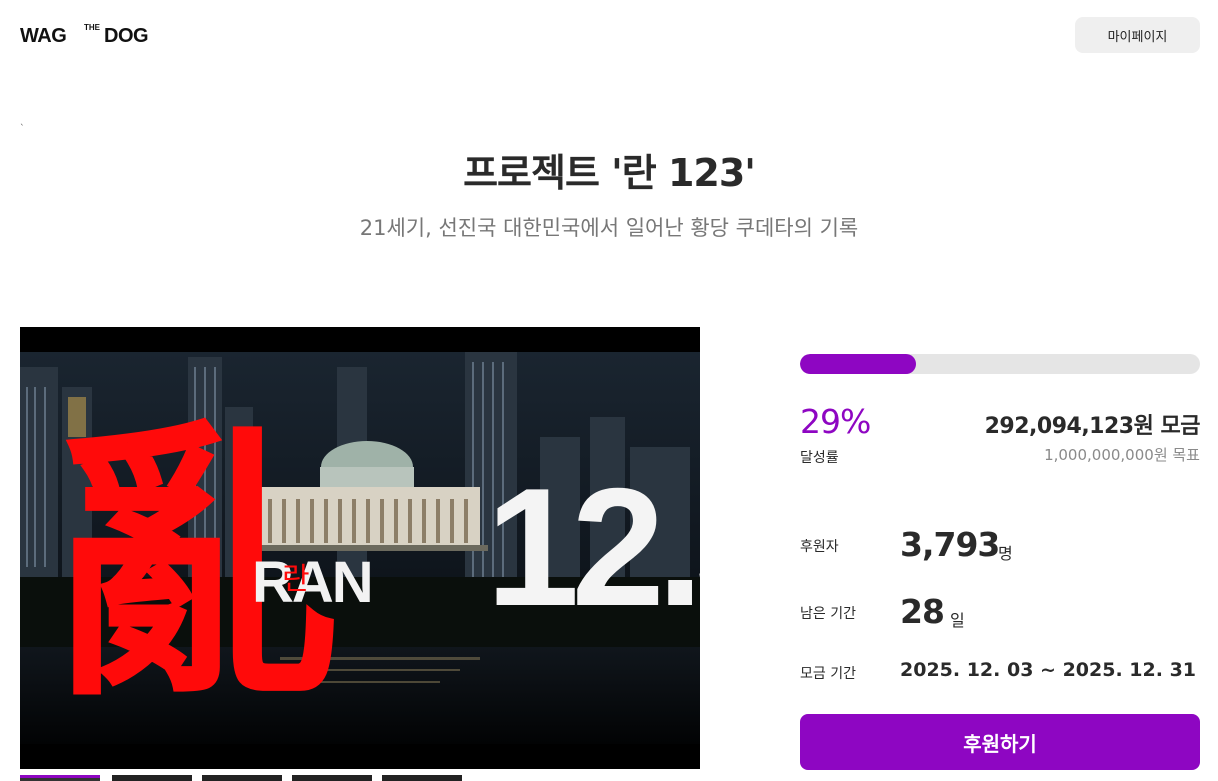 The height and width of the screenshot is (781, 1218). Describe the element at coordinates (1005, 553) in the screenshot. I see `backers-unit: 명` at that location.